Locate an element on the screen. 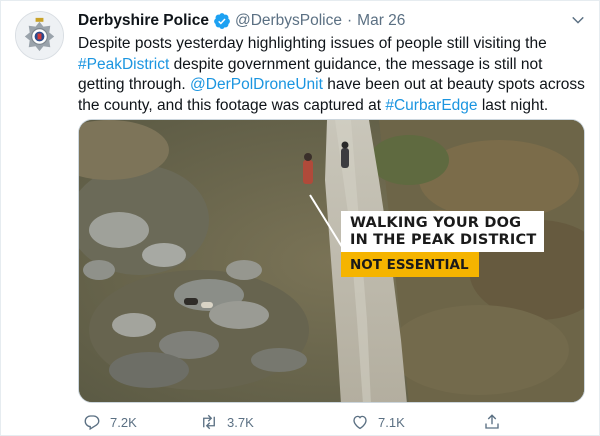 The width and height of the screenshot is (600, 436). reply-button: 7.2K is located at coordinates (110, 422).